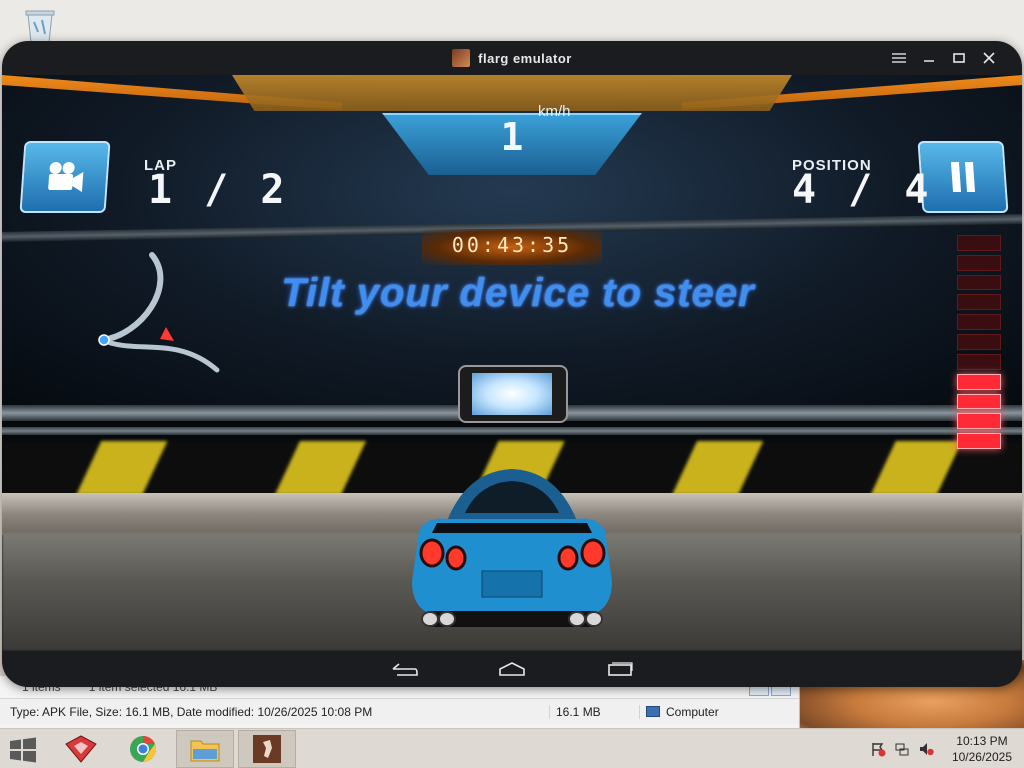 The width and height of the screenshot is (1024, 768). I want to click on home-icon, so click(512, 669).